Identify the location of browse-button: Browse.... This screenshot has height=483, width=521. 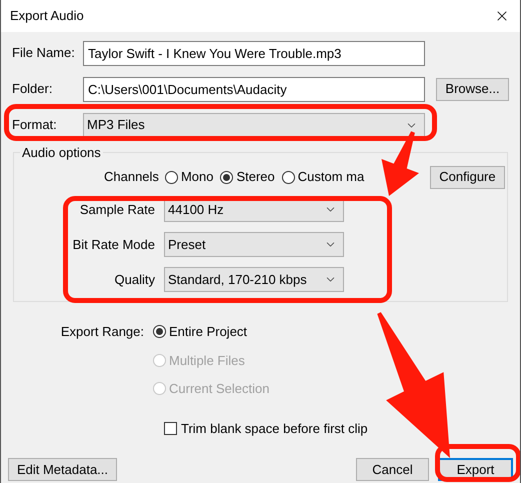
(472, 89).